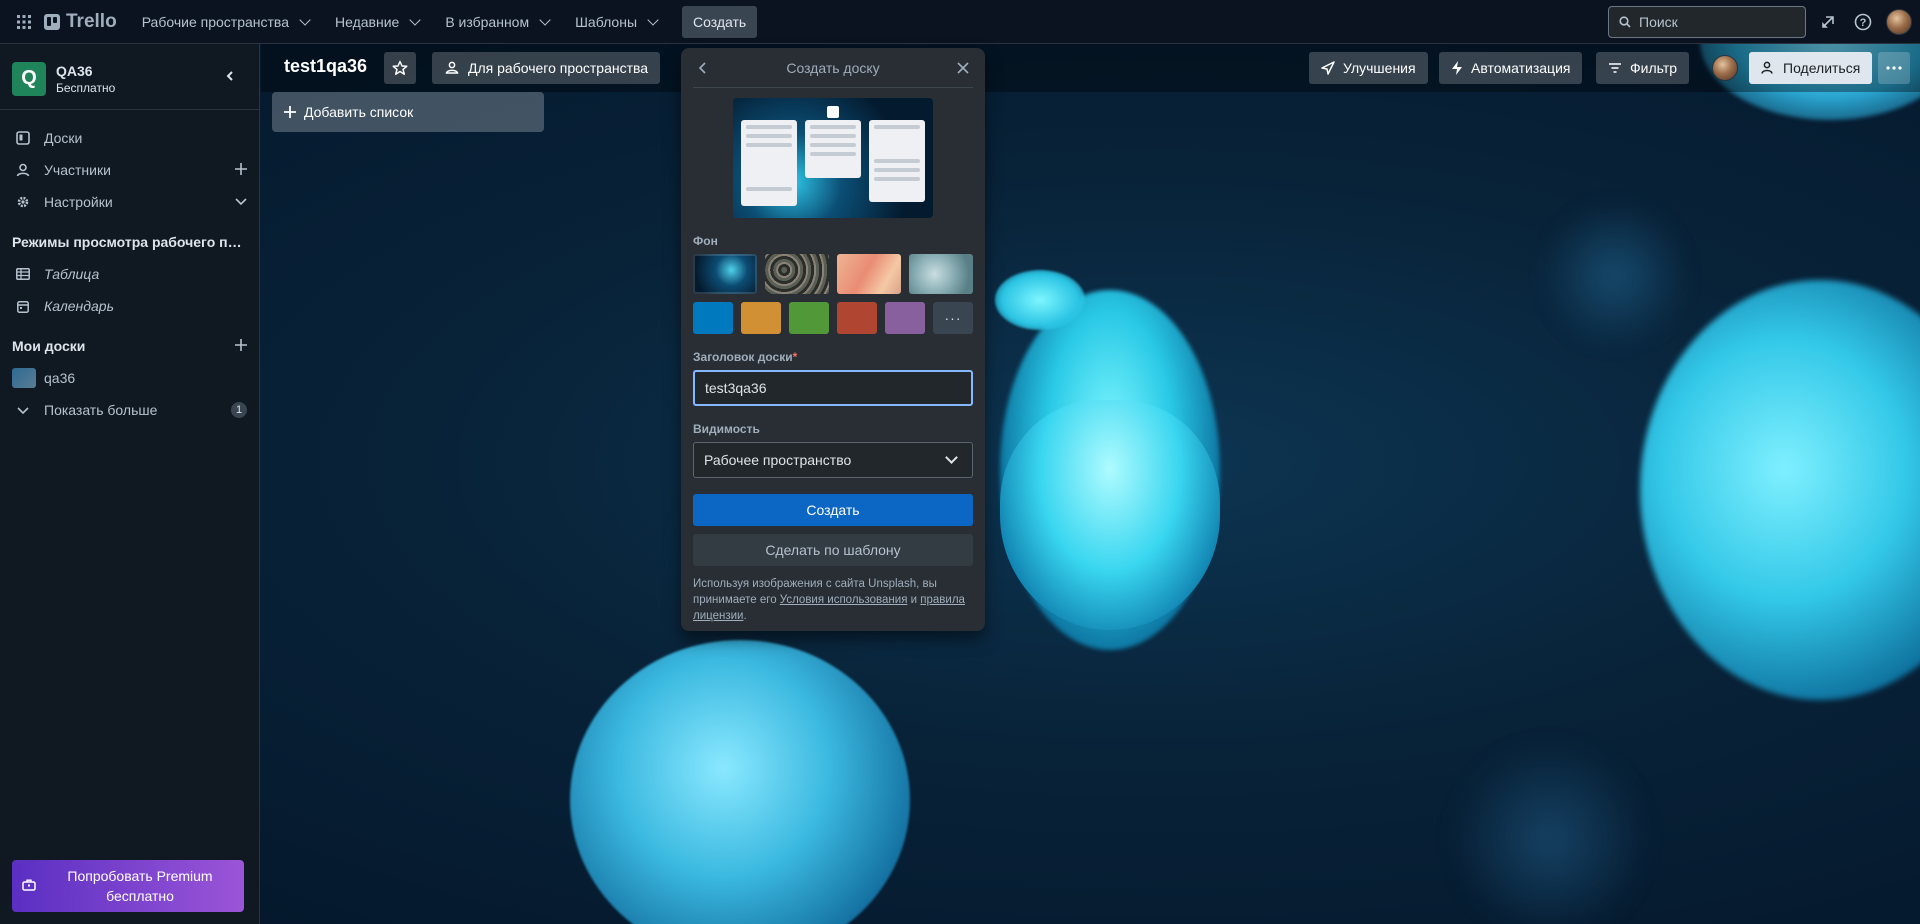  I want to click on nav-templates: Шаблоны, so click(616, 22).